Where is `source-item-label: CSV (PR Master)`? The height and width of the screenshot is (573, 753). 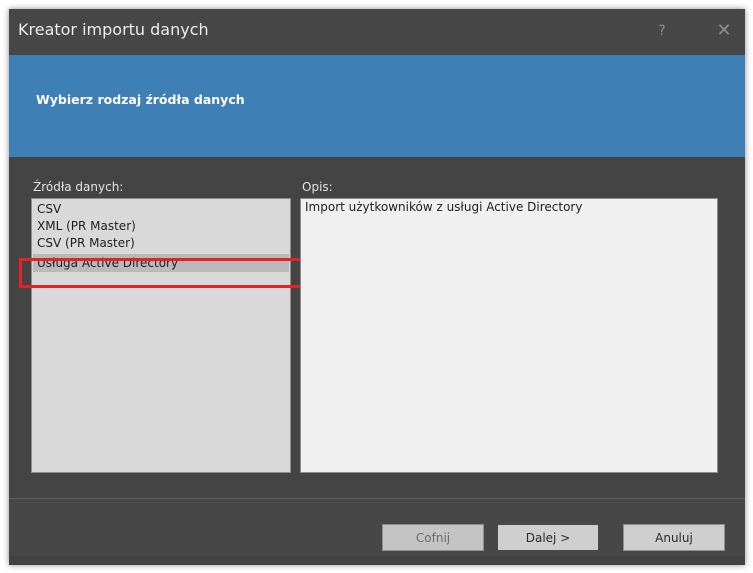 source-item-label: CSV (PR Master) is located at coordinates (86, 243).